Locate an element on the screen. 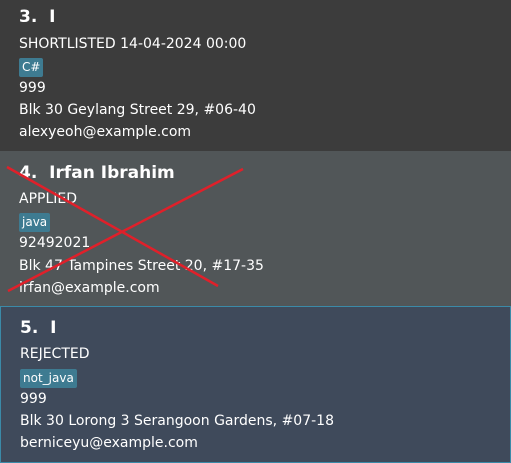 Image resolution: width=511 pixels, height=463 pixels. person-tag: C# is located at coordinates (31, 67).